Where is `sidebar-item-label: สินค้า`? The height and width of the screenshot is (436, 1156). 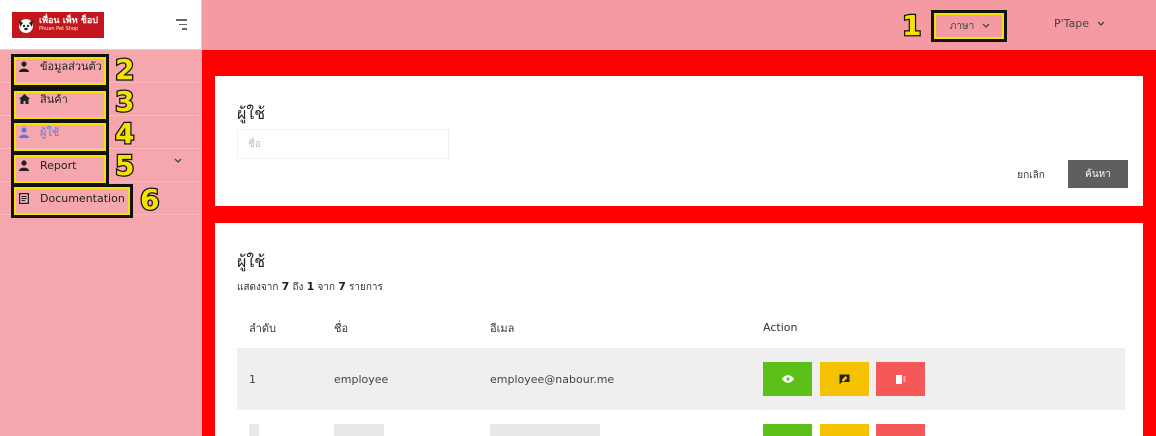
sidebar-item-label: สินค้า is located at coordinates (54, 99).